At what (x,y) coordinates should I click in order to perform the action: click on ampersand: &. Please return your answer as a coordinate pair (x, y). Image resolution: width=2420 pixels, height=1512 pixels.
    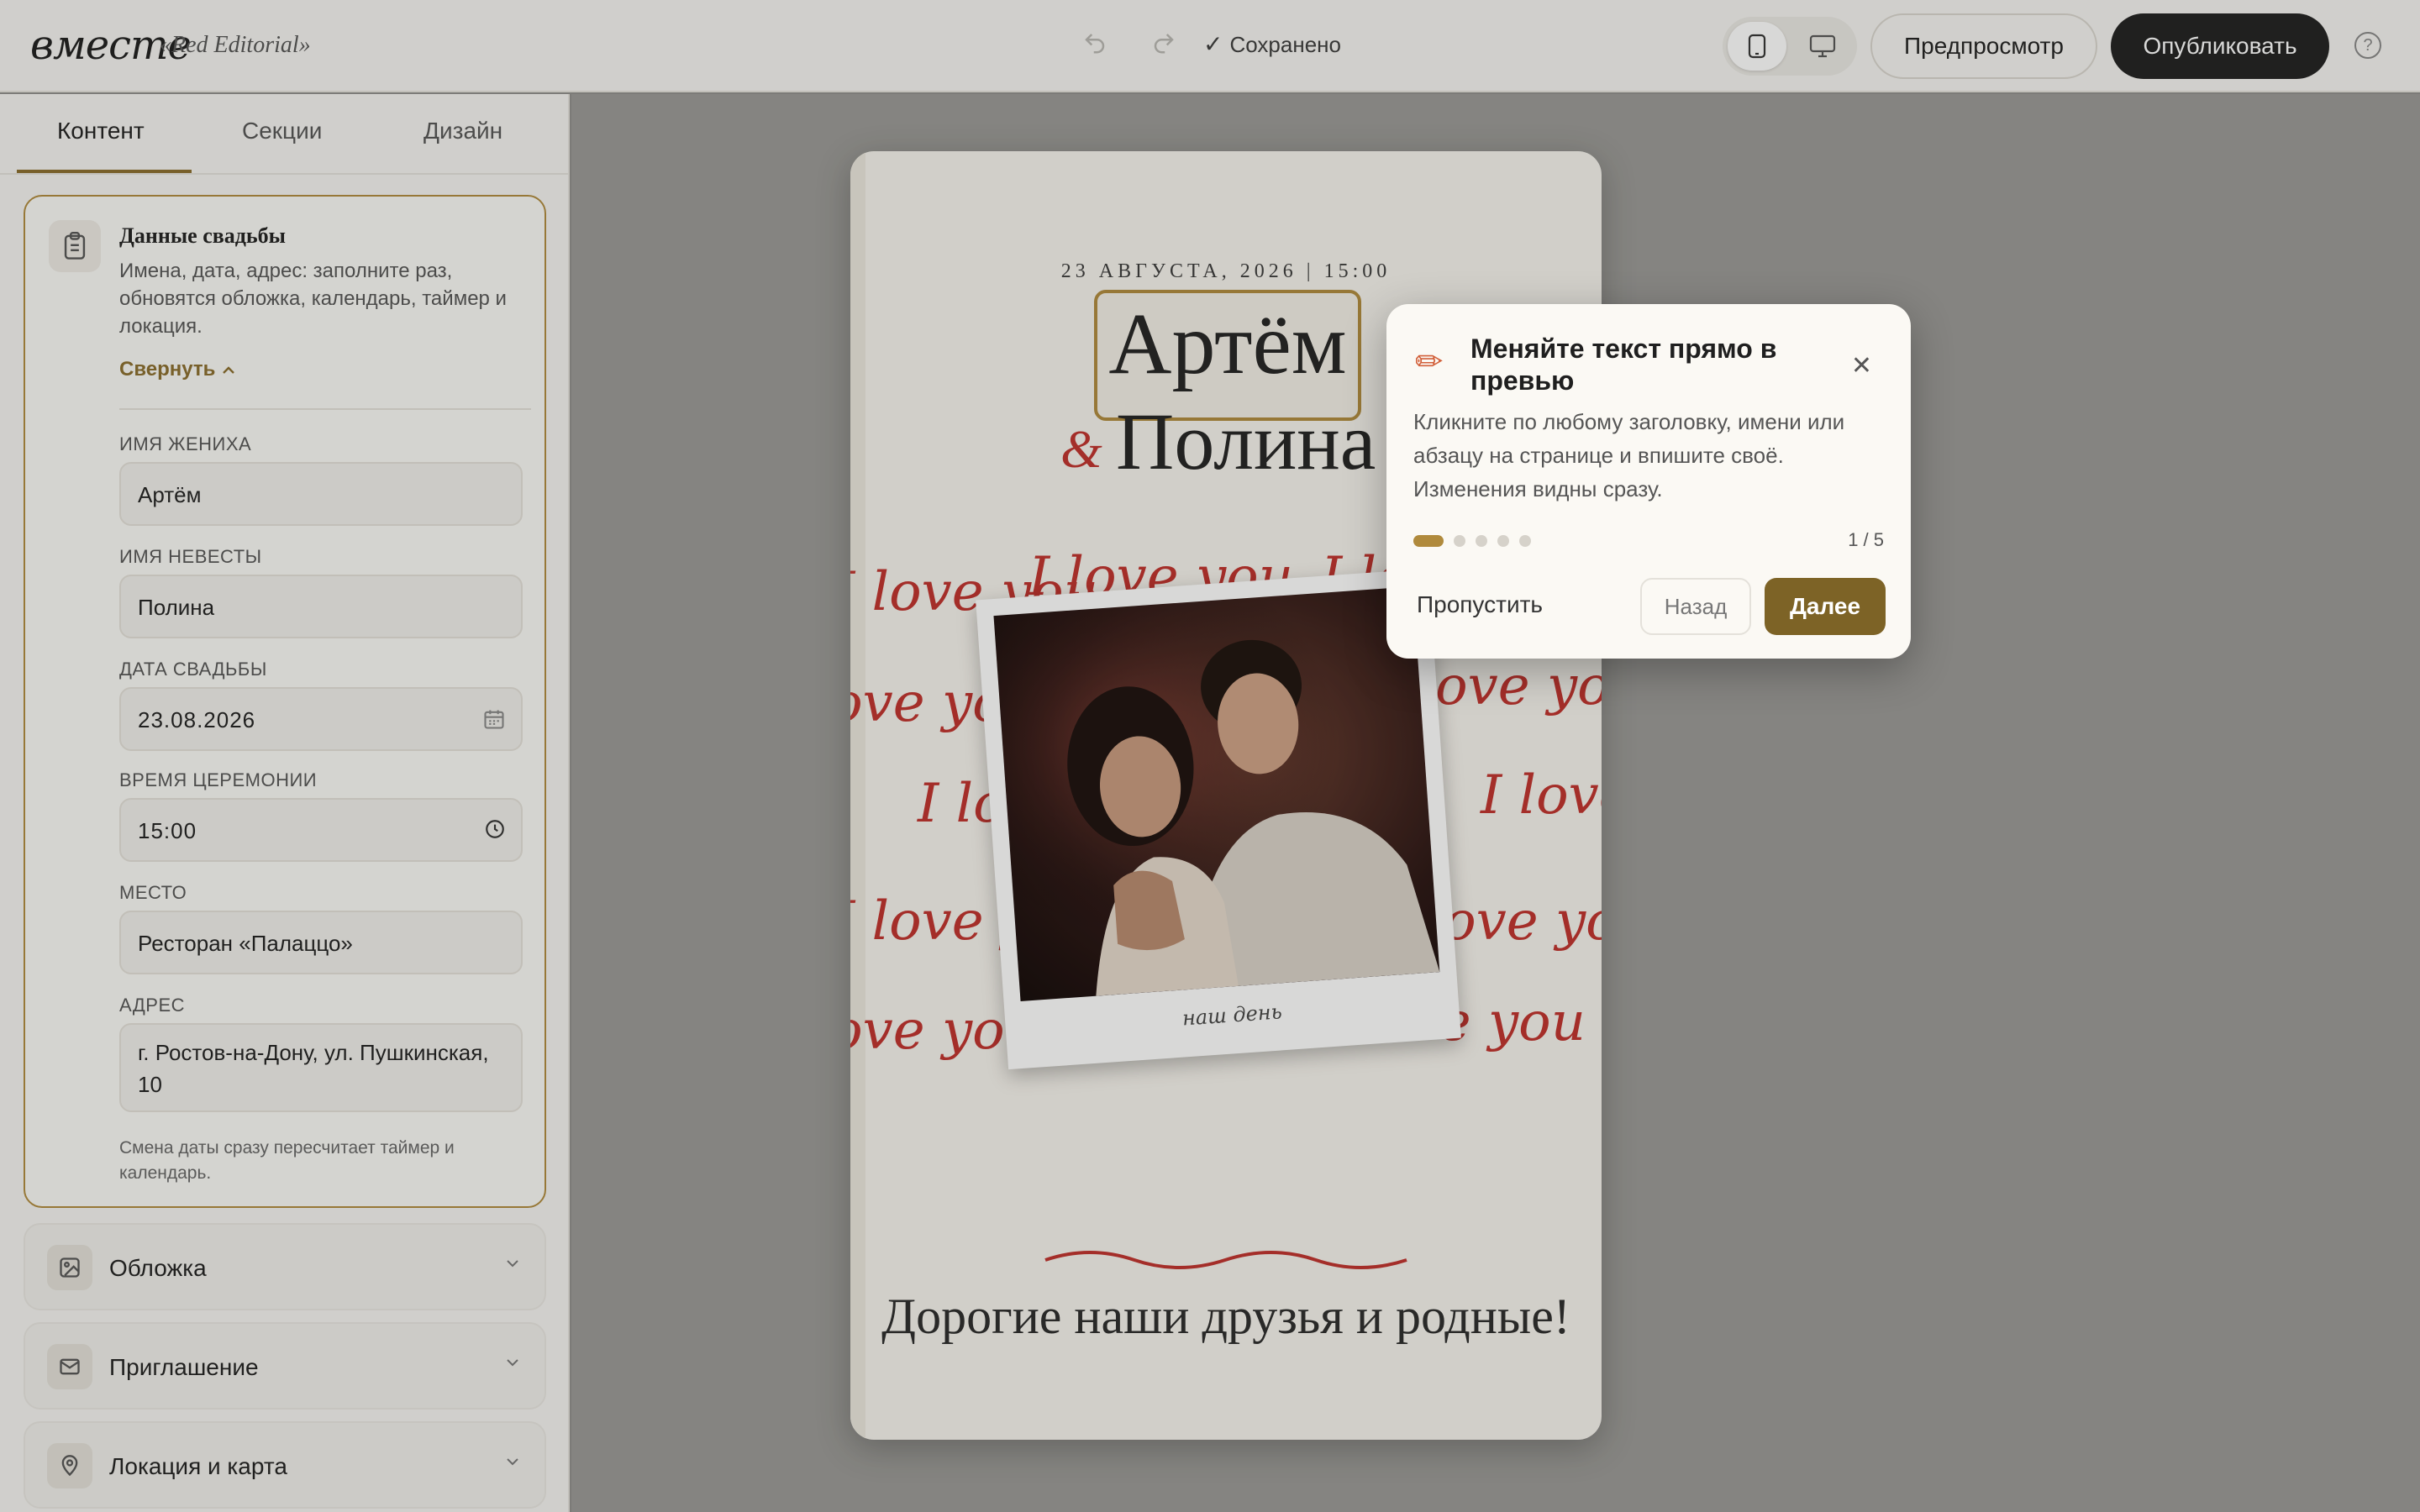
    Looking at the image, I should click on (1081, 449).